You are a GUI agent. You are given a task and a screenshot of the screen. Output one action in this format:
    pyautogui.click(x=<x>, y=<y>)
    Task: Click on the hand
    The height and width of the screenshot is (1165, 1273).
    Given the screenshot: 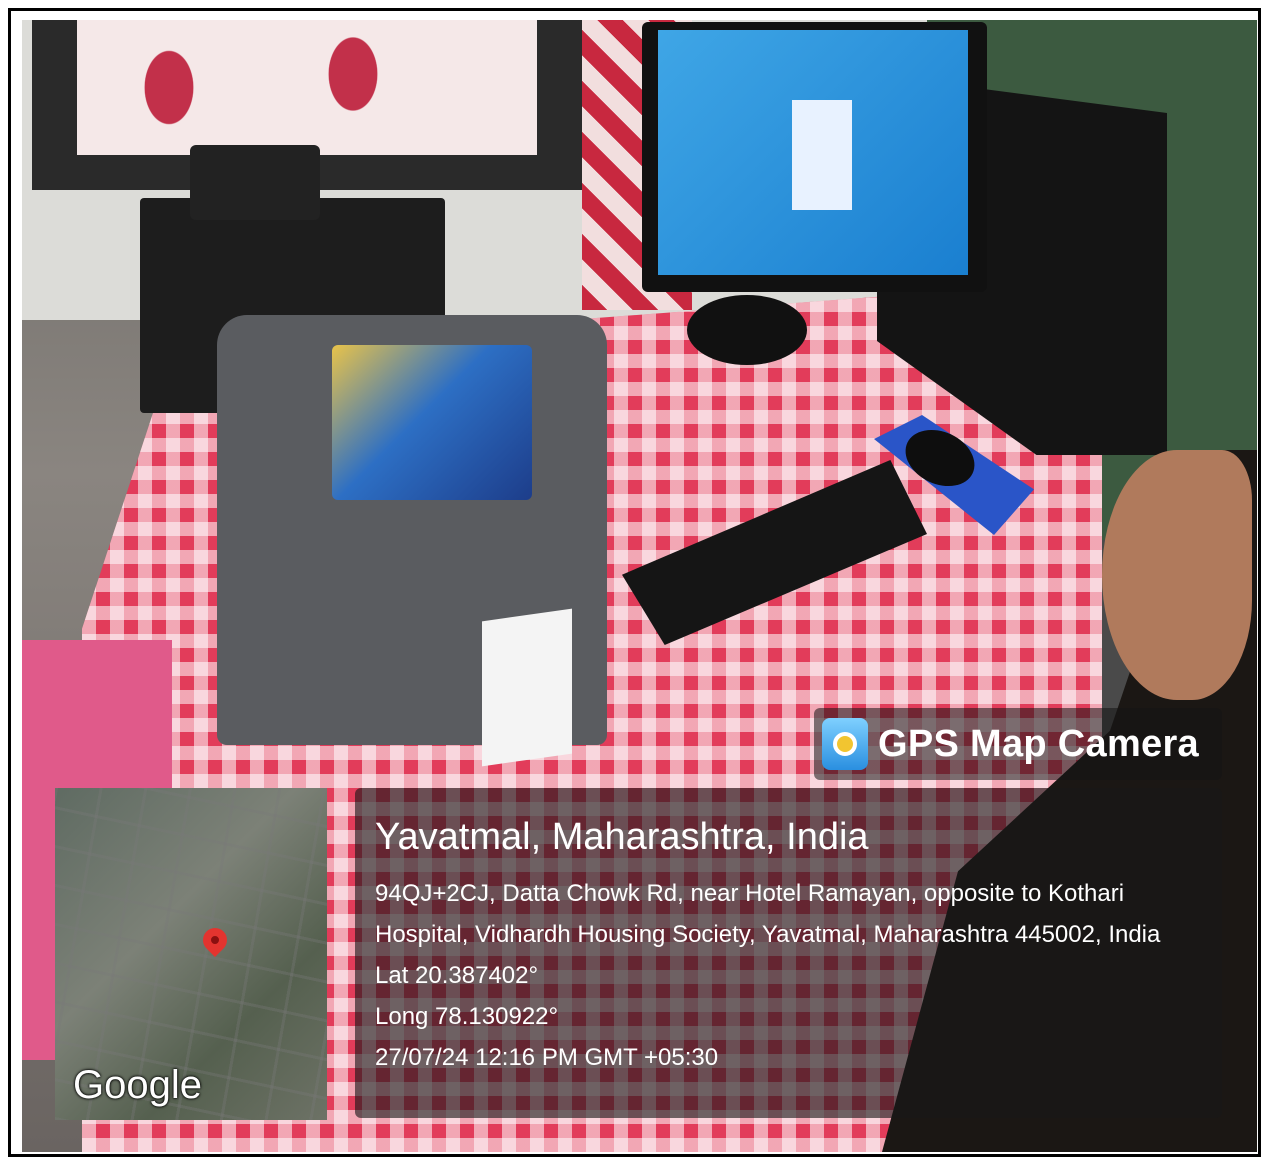 What is the action you would take?
    pyautogui.click(x=1177, y=575)
    